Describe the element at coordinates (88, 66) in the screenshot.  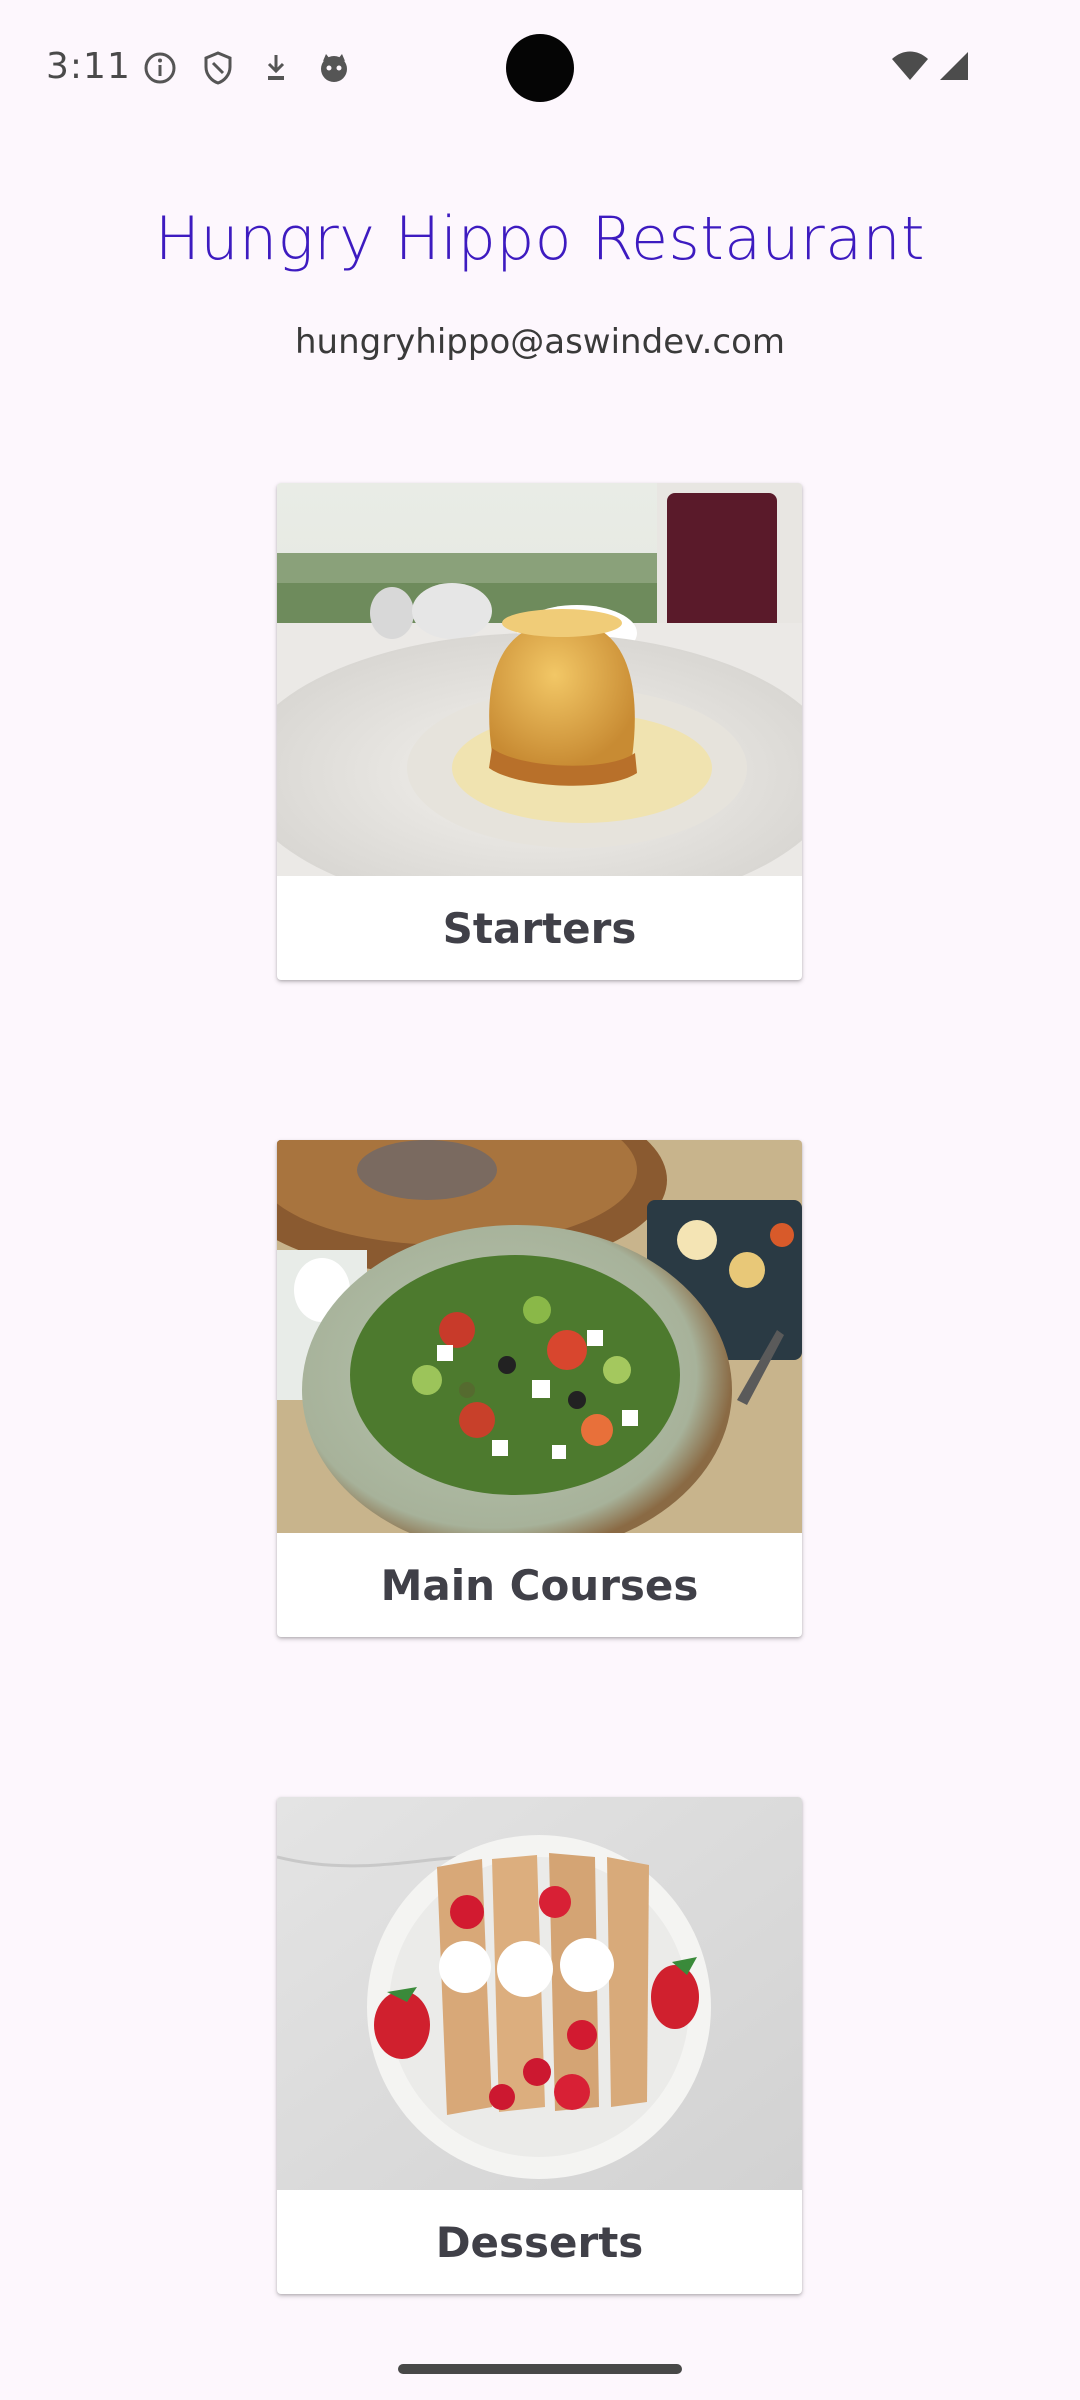
I see `status-time: 3:11` at that location.